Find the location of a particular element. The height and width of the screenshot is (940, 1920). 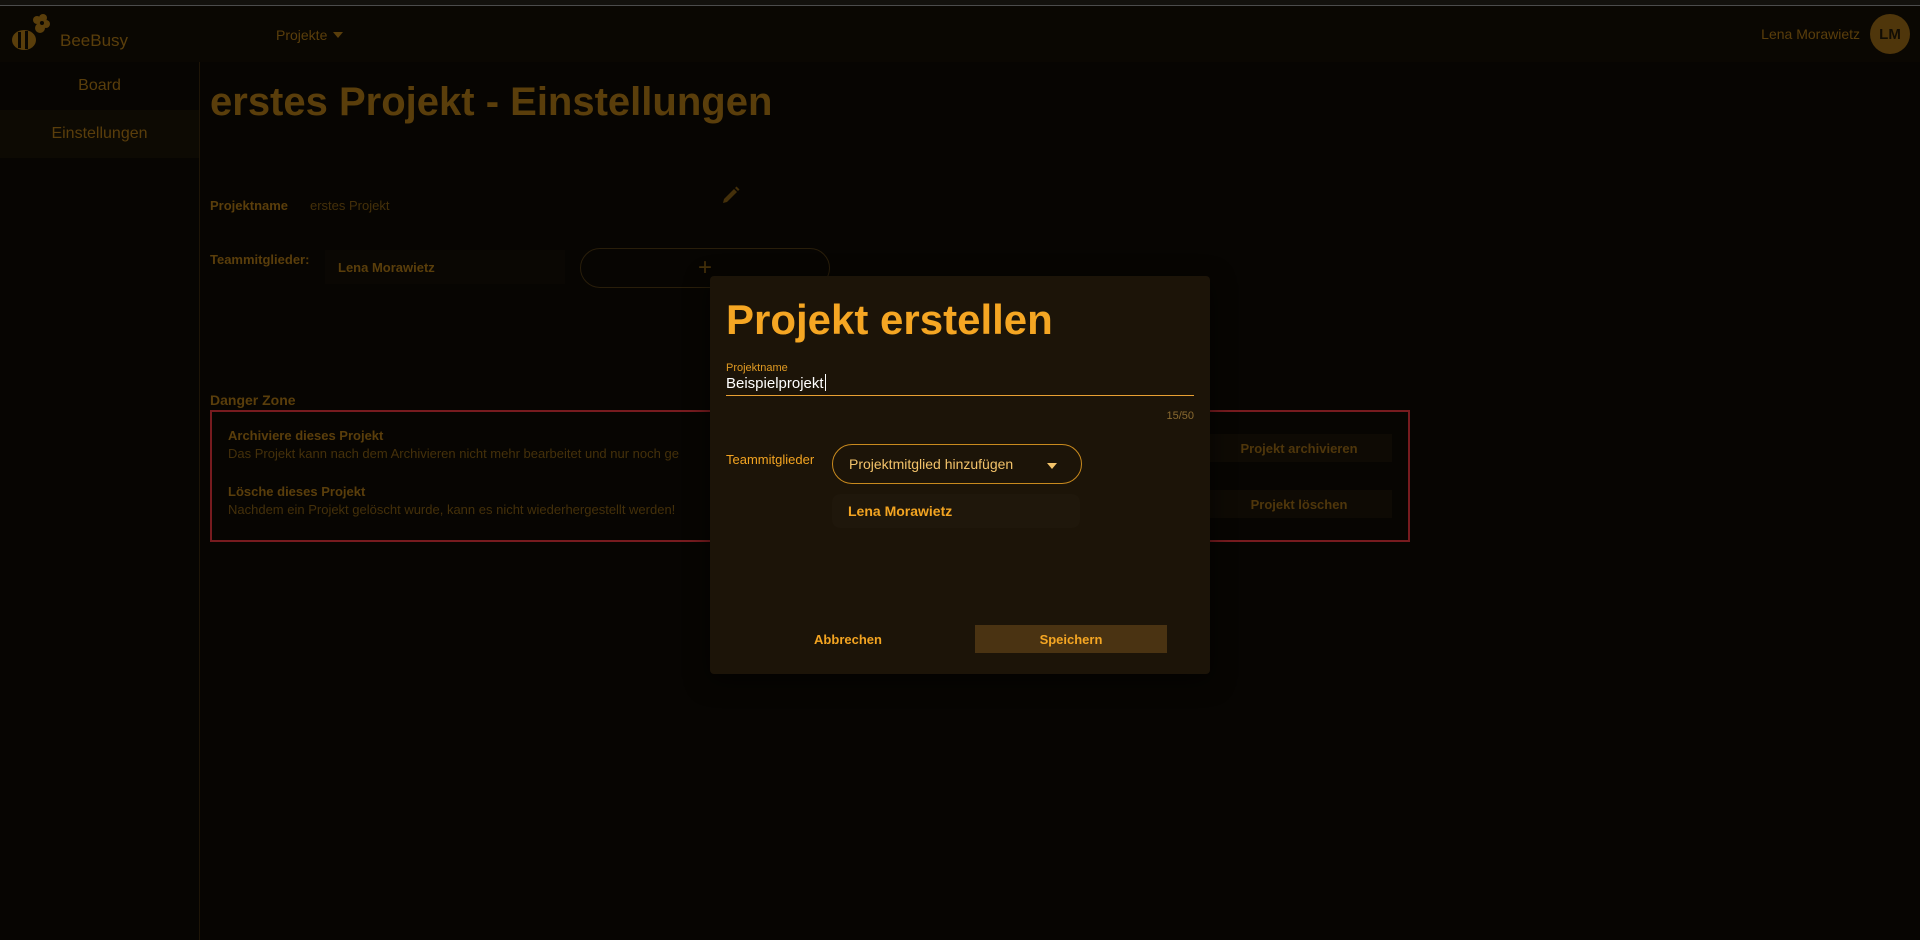

cancel-button: Abbrechen is located at coordinates (848, 639).